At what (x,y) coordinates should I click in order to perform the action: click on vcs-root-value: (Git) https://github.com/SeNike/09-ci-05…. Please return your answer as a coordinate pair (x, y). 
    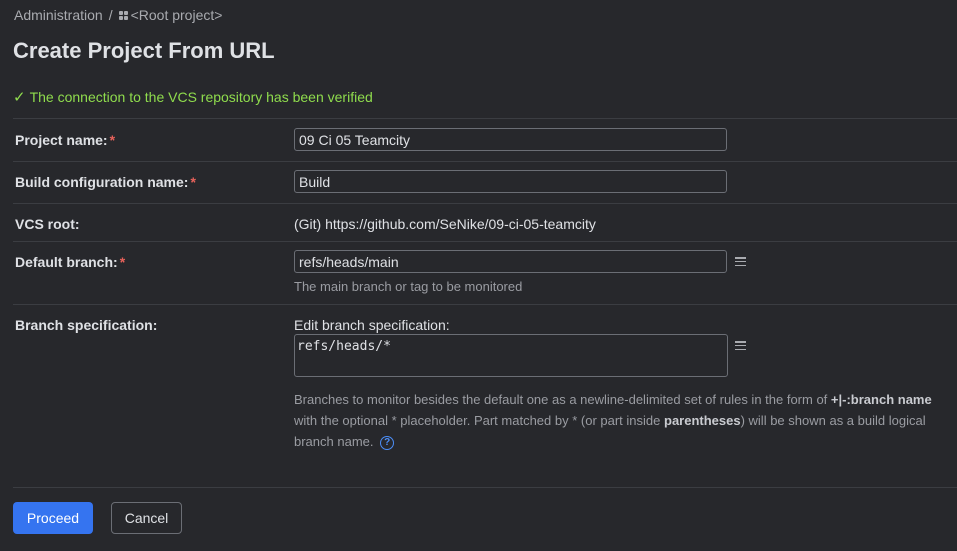
    Looking at the image, I should click on (445, 224).